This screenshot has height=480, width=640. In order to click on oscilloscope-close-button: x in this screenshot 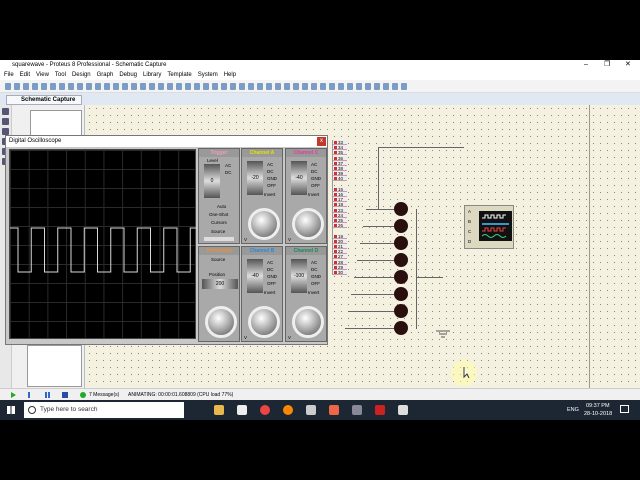, I will do `click(321, 141)`.